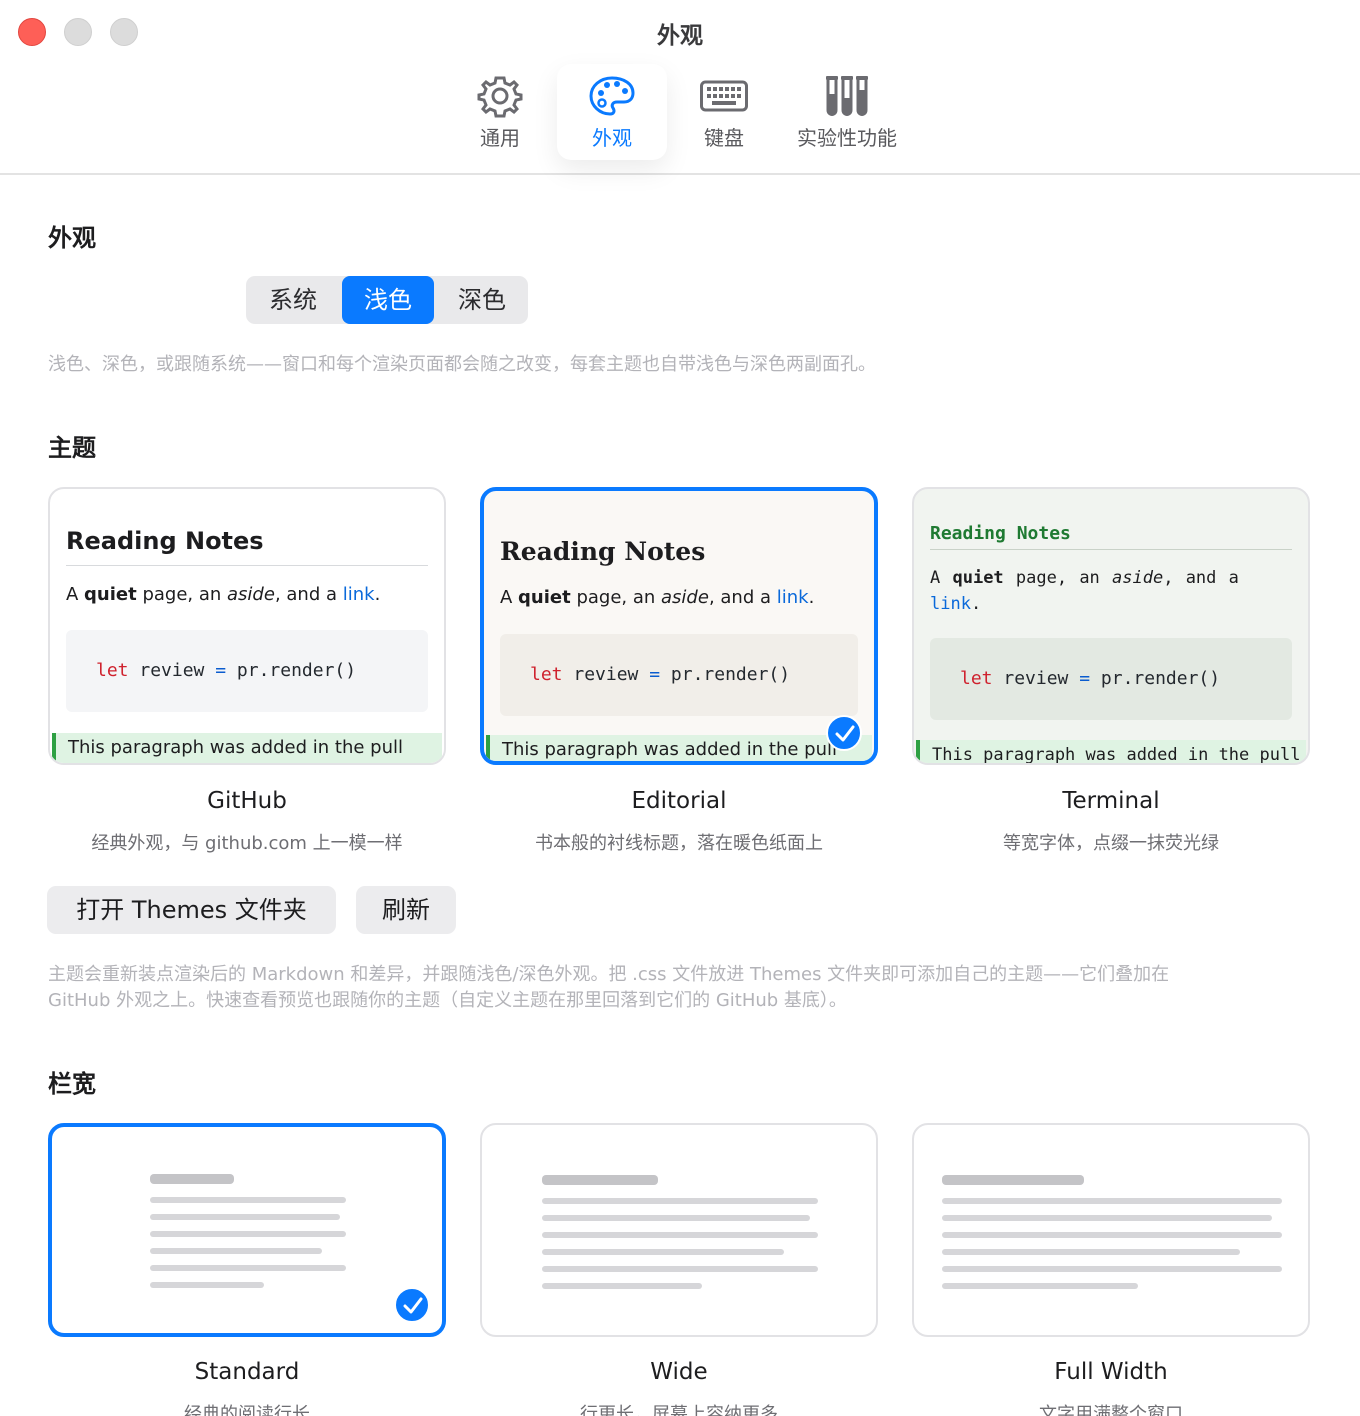 Image resolution: width=1360 pixels, height=1416 pixels. I want to click on tab-appearance: 外观, so click(612, 112).